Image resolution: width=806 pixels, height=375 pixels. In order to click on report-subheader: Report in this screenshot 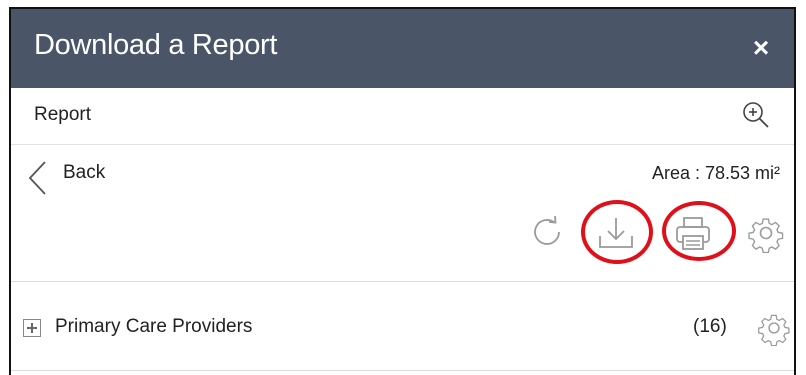, I will do `click(402, 116)`.